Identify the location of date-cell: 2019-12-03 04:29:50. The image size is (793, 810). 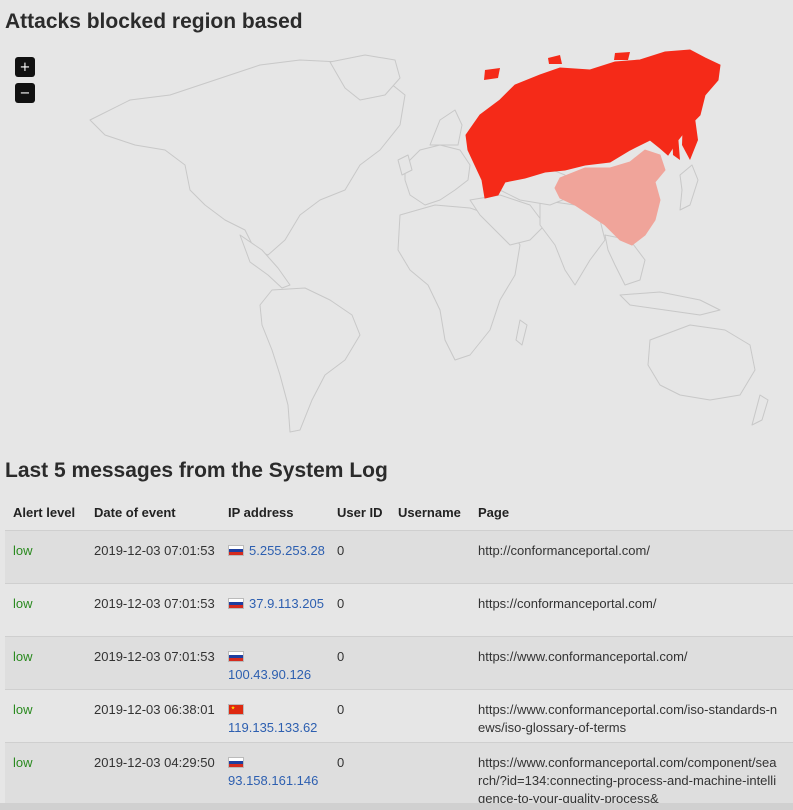
(153, 775).